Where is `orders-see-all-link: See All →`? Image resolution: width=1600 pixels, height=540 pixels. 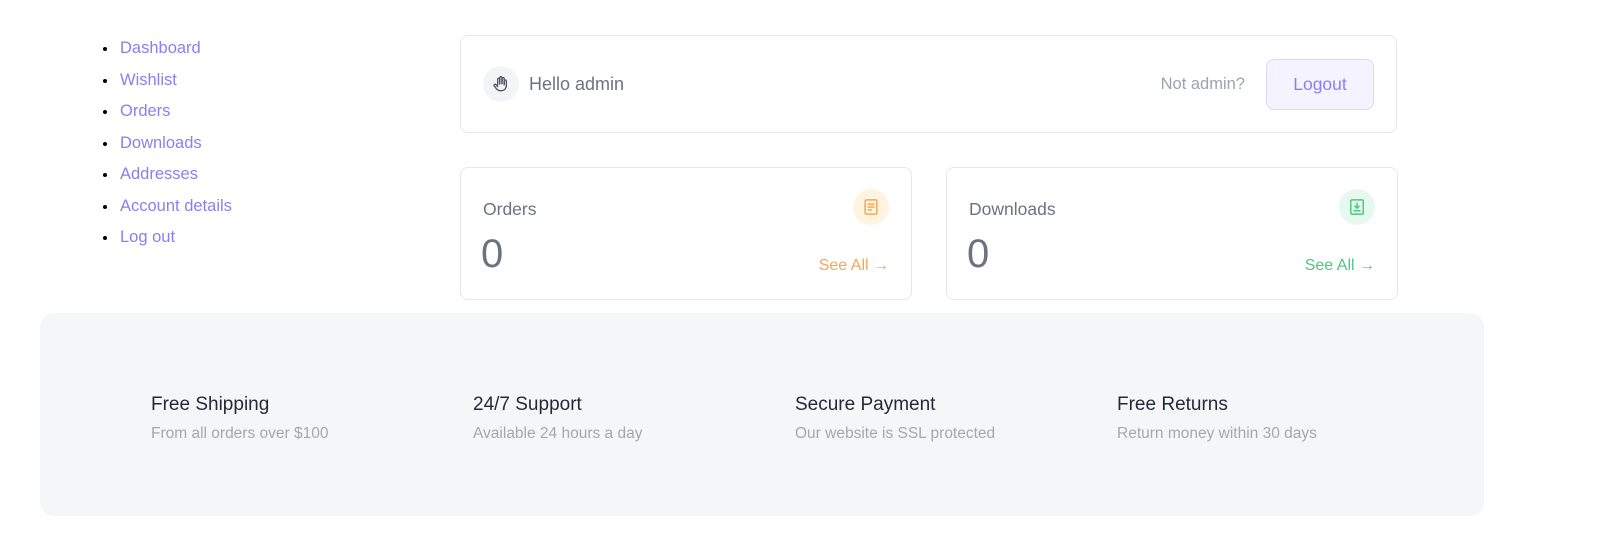 orders-see-all-link: See All → is located at coordinates (854, 266).